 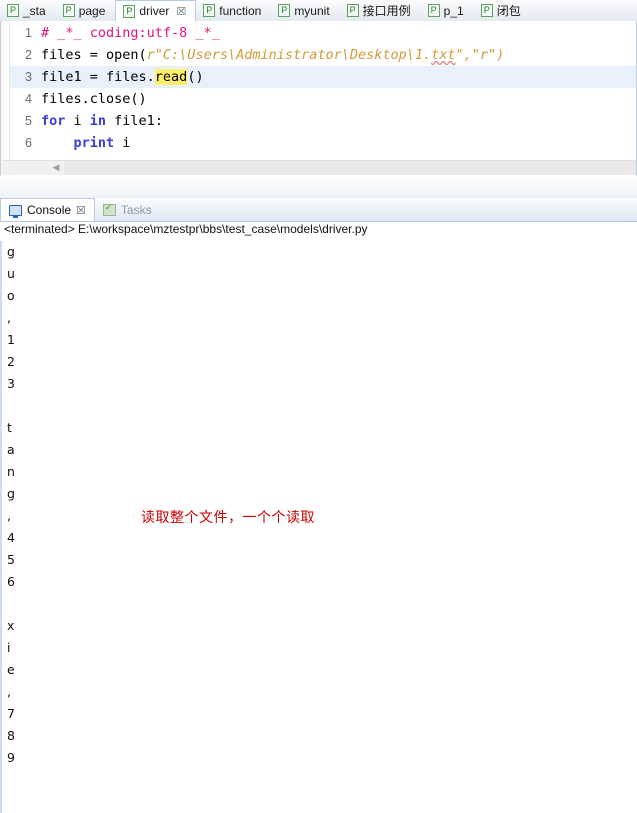 What do you see at coordinates (11, 669) in the screenshot?
I see `console-output-line: e` at bounding box center [11, 669].